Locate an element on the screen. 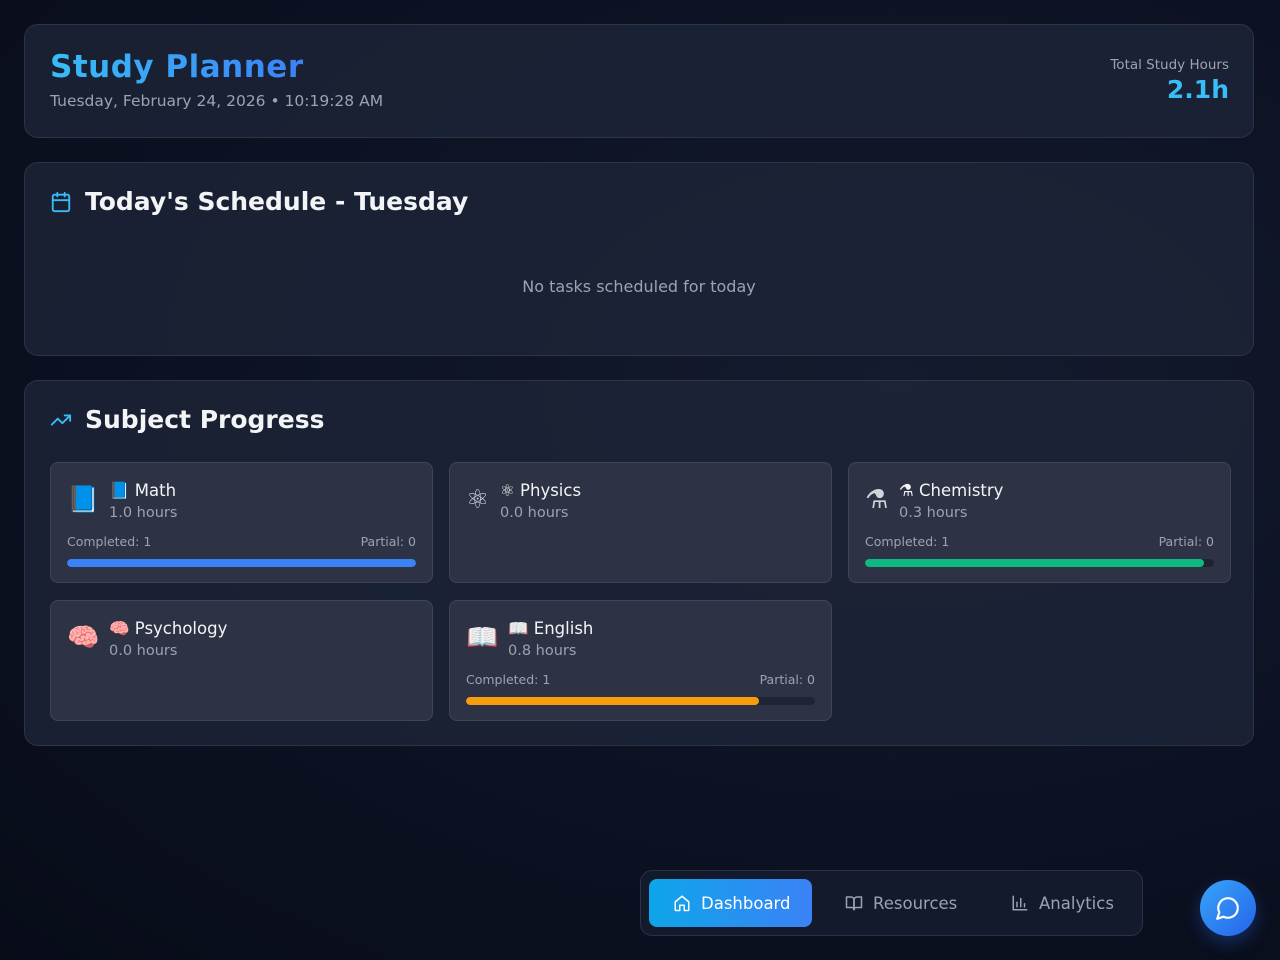 This screenshot has height=960, width=1280. progress-title: Subject Progress is located at coordinates (205, 419).